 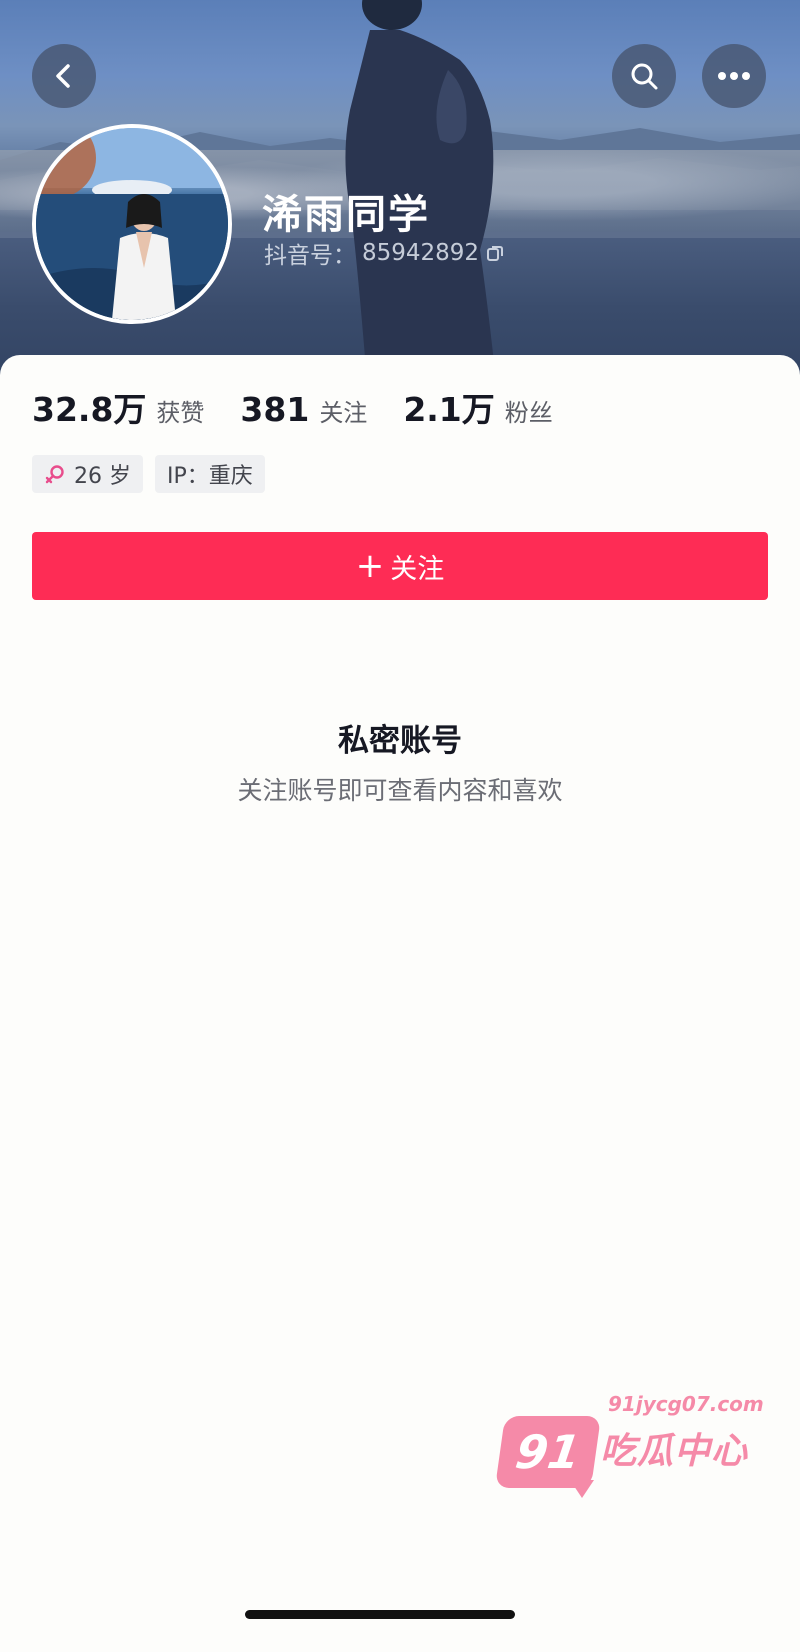 What do you see at coordinates (686, 1404) in the screenshot?
I see `watermark-url: 91jycg07.com` at bounding box center [686, 1404].